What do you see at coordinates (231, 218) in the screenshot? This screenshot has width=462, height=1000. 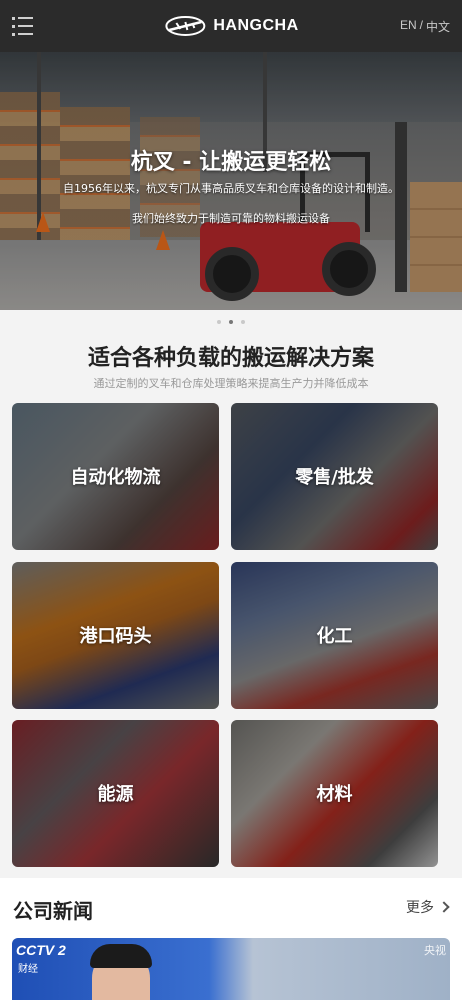 I see `hero-tagline: 我们始终致力于制造可靠的物料搬运设备` at bounding box center [231, 218].